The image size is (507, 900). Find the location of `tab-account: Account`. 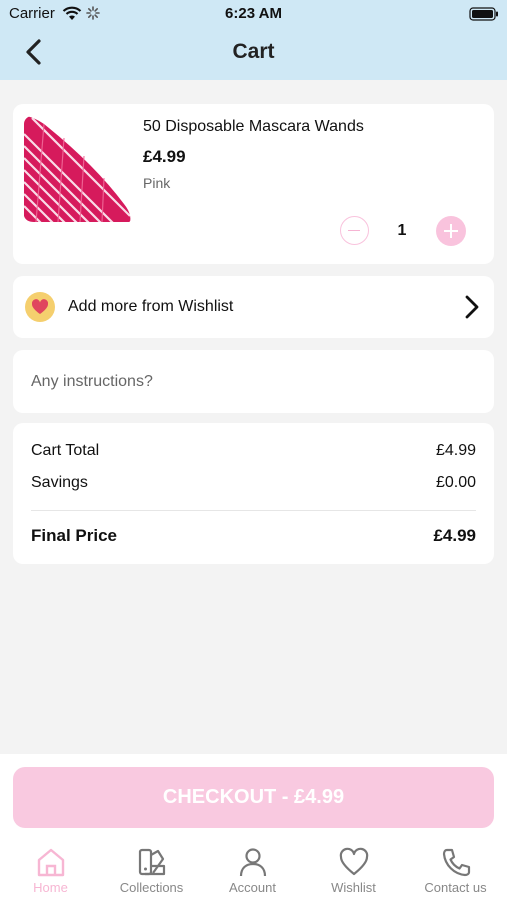

tab-account: Account is located at coordinates (252, 873).